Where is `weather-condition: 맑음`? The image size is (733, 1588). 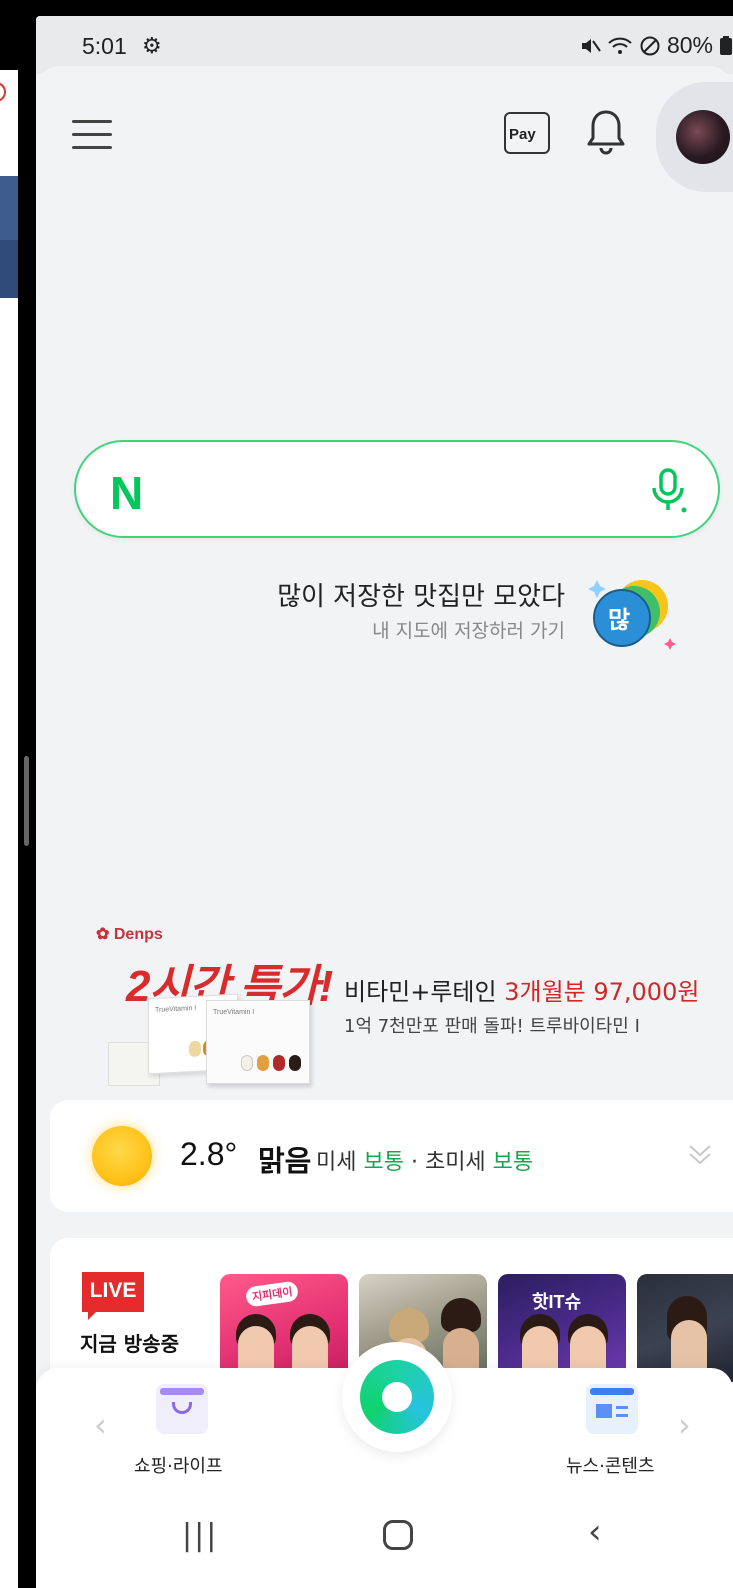
weather-condition: 맑음 is located at coordinates (285, 1161).